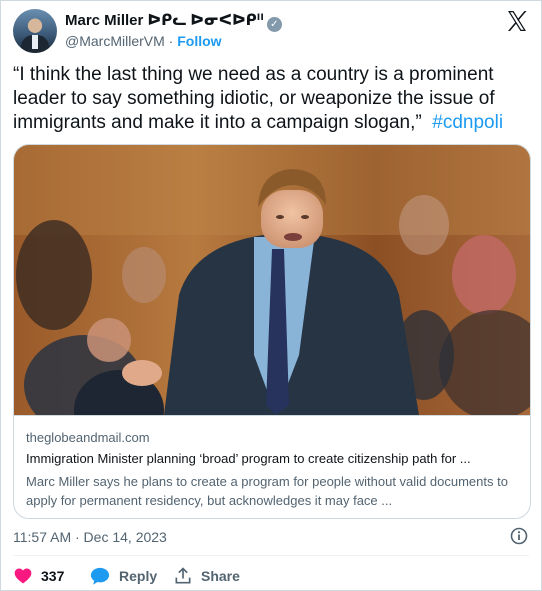  What do you see at coordinates (38, 576) in the screenshot?
I see `like-button: 337` at bounding box center [38, 576].